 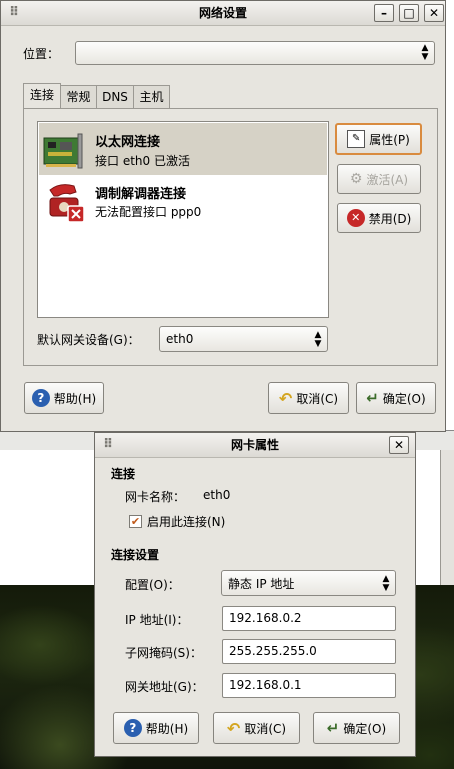 I want to click on section-settings-heading: 连接设置, so click(x=135, y=555).